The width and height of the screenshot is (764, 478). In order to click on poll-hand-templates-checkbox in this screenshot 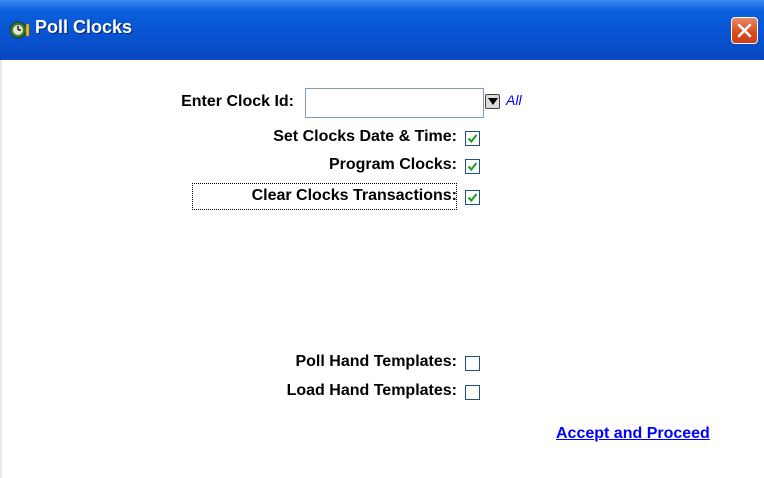, I will do `click(472, 363)`.